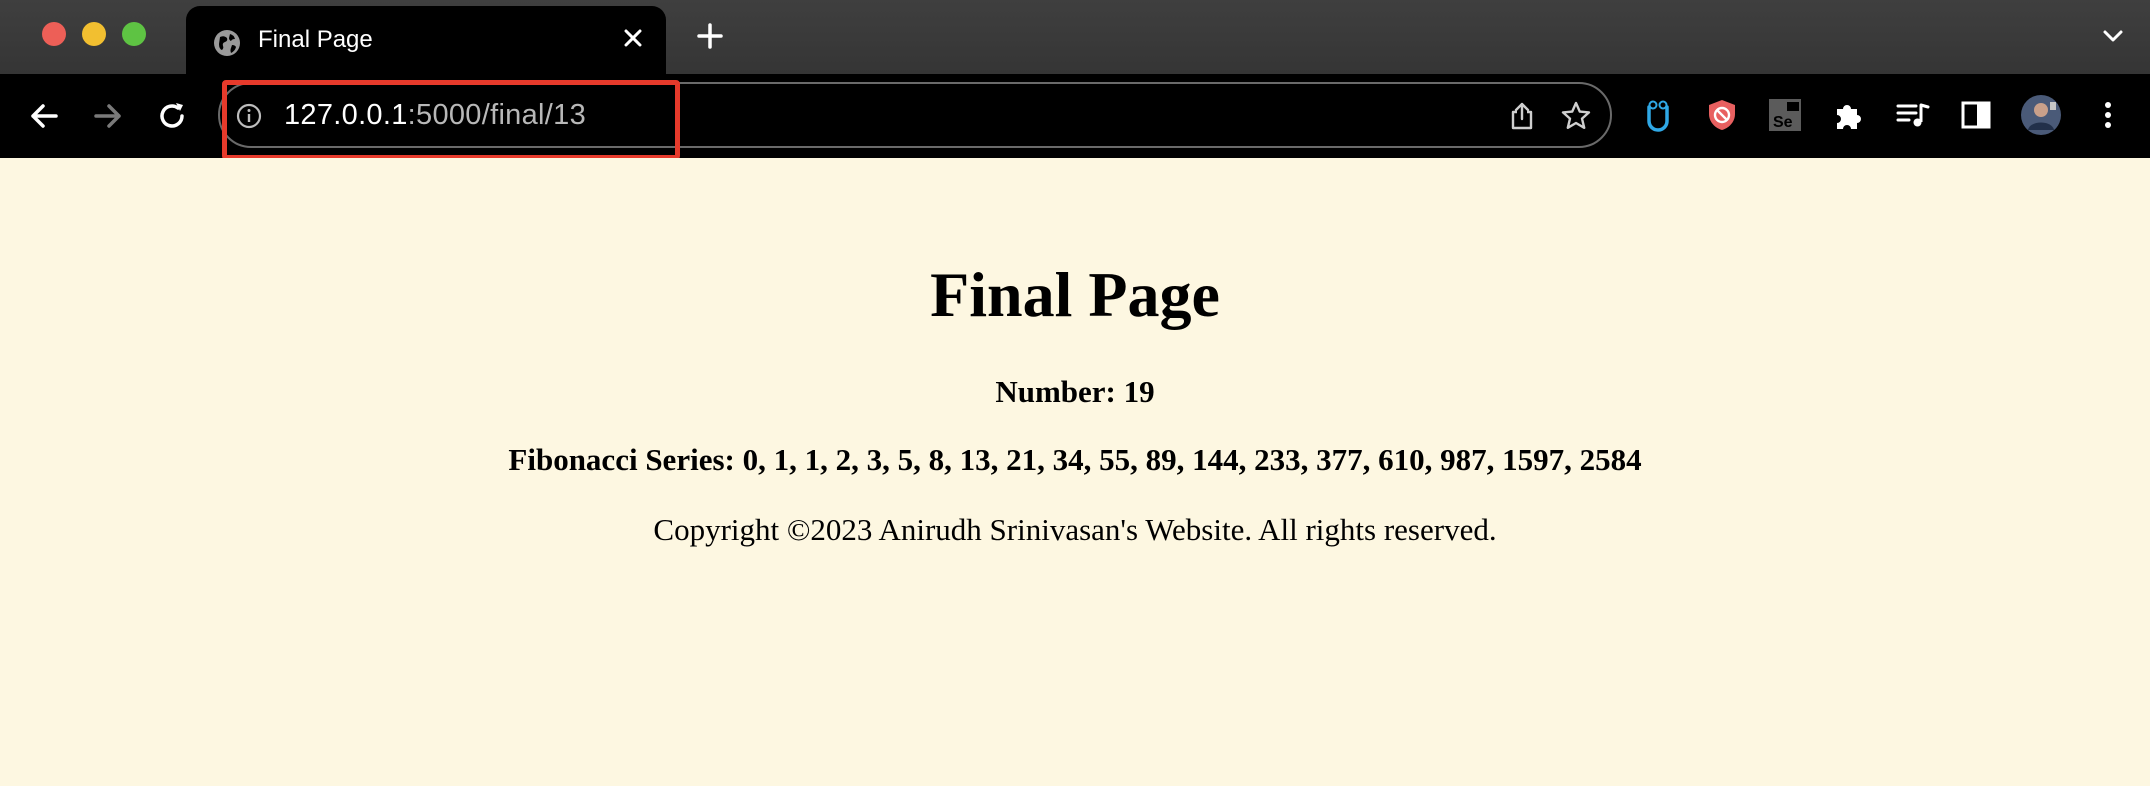 This screenshot has height=786, width=2150. Describe the element at coordinates (1658, 115) in the screenshot. I see `owl-extension-icon` at that location.